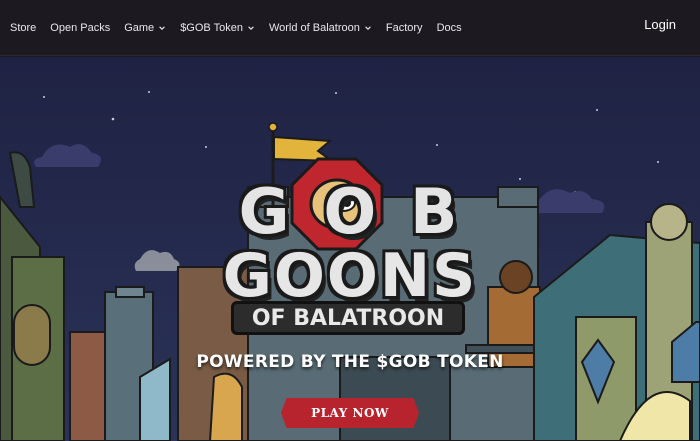 The width and height of the screenshot is (700, 441). I want to click on nav-item-label: Game, so click(139, 27).